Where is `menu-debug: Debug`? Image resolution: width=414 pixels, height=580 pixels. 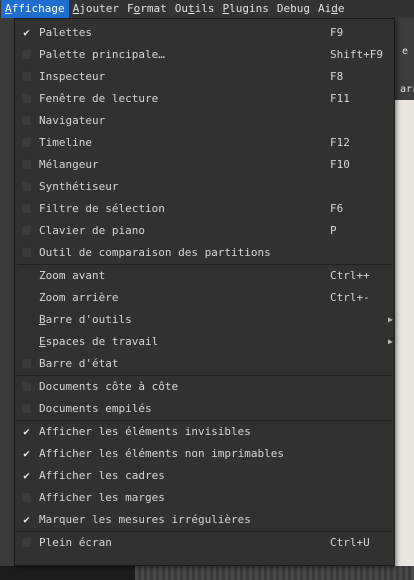
menu-debug: Debug is located at coordinates (293, 9).